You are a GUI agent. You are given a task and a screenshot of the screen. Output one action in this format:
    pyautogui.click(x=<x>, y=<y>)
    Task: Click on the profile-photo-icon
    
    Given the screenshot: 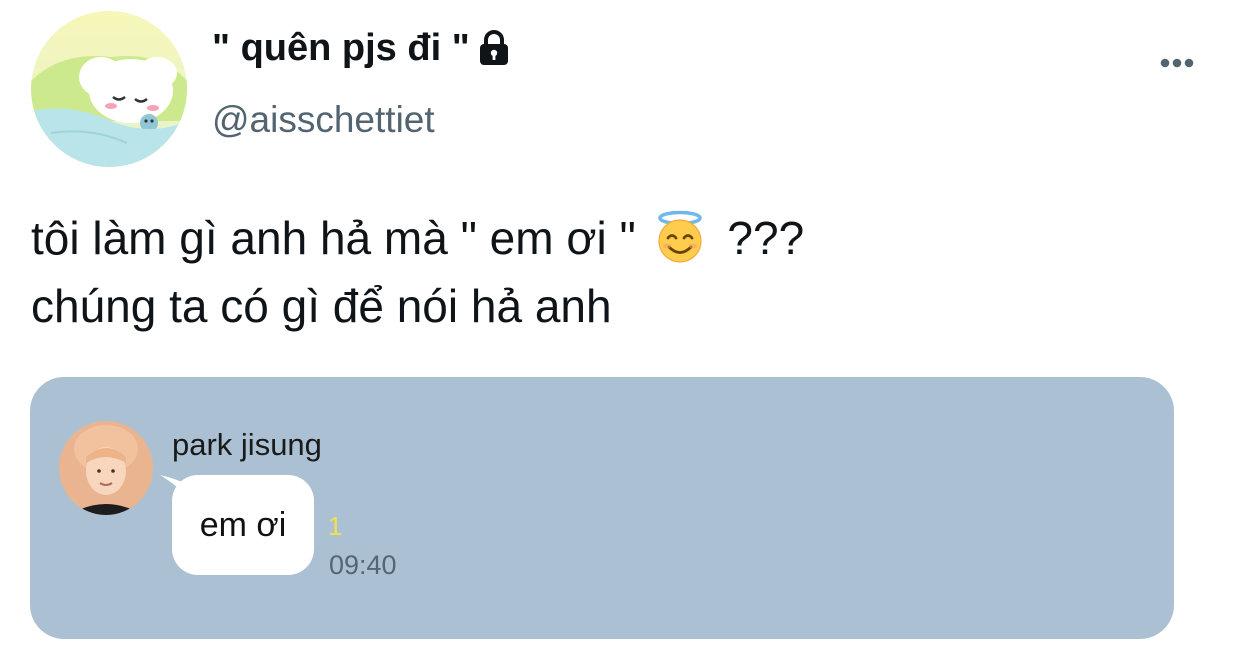 What is the action you would take?
    pyautogui.click(x=106, y=468)
    